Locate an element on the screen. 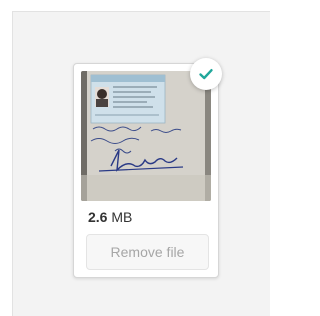 The height and width of the screenshot is (316, 320). upload-success-badge is located at coordinates (206, 74).